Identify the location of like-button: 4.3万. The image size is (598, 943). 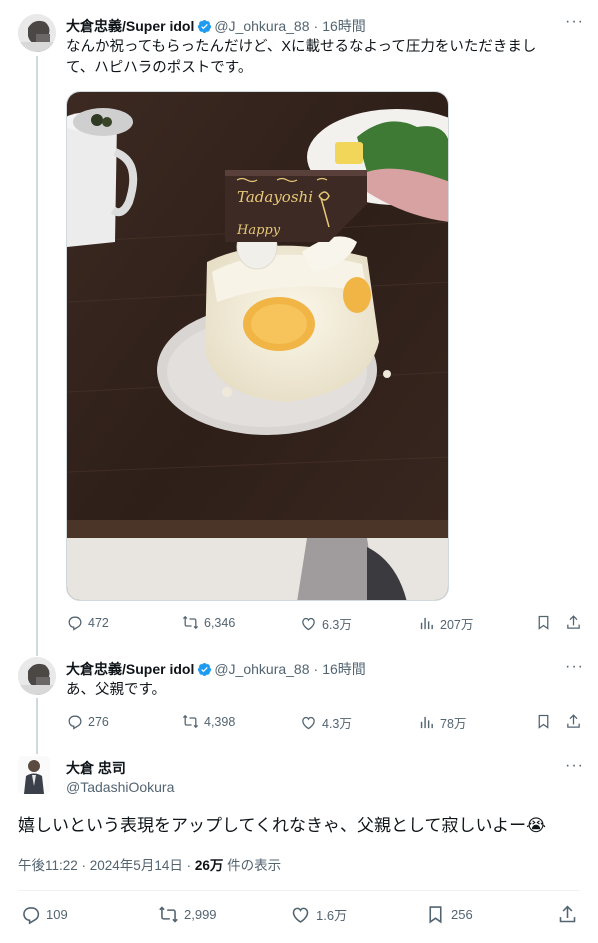
(326, 722).